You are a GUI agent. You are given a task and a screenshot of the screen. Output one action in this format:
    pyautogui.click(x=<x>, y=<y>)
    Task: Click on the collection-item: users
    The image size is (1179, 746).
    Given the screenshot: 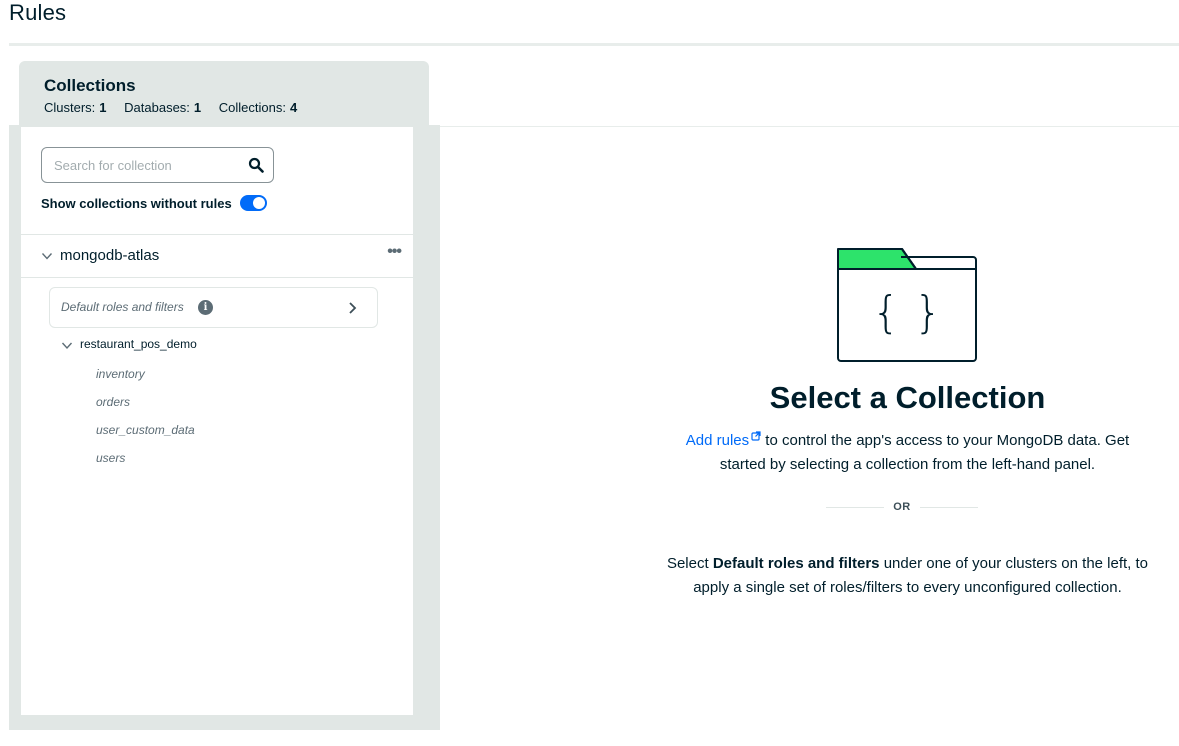 What is the action you would take?
    pyautogui.click(x=110, y=458)
    